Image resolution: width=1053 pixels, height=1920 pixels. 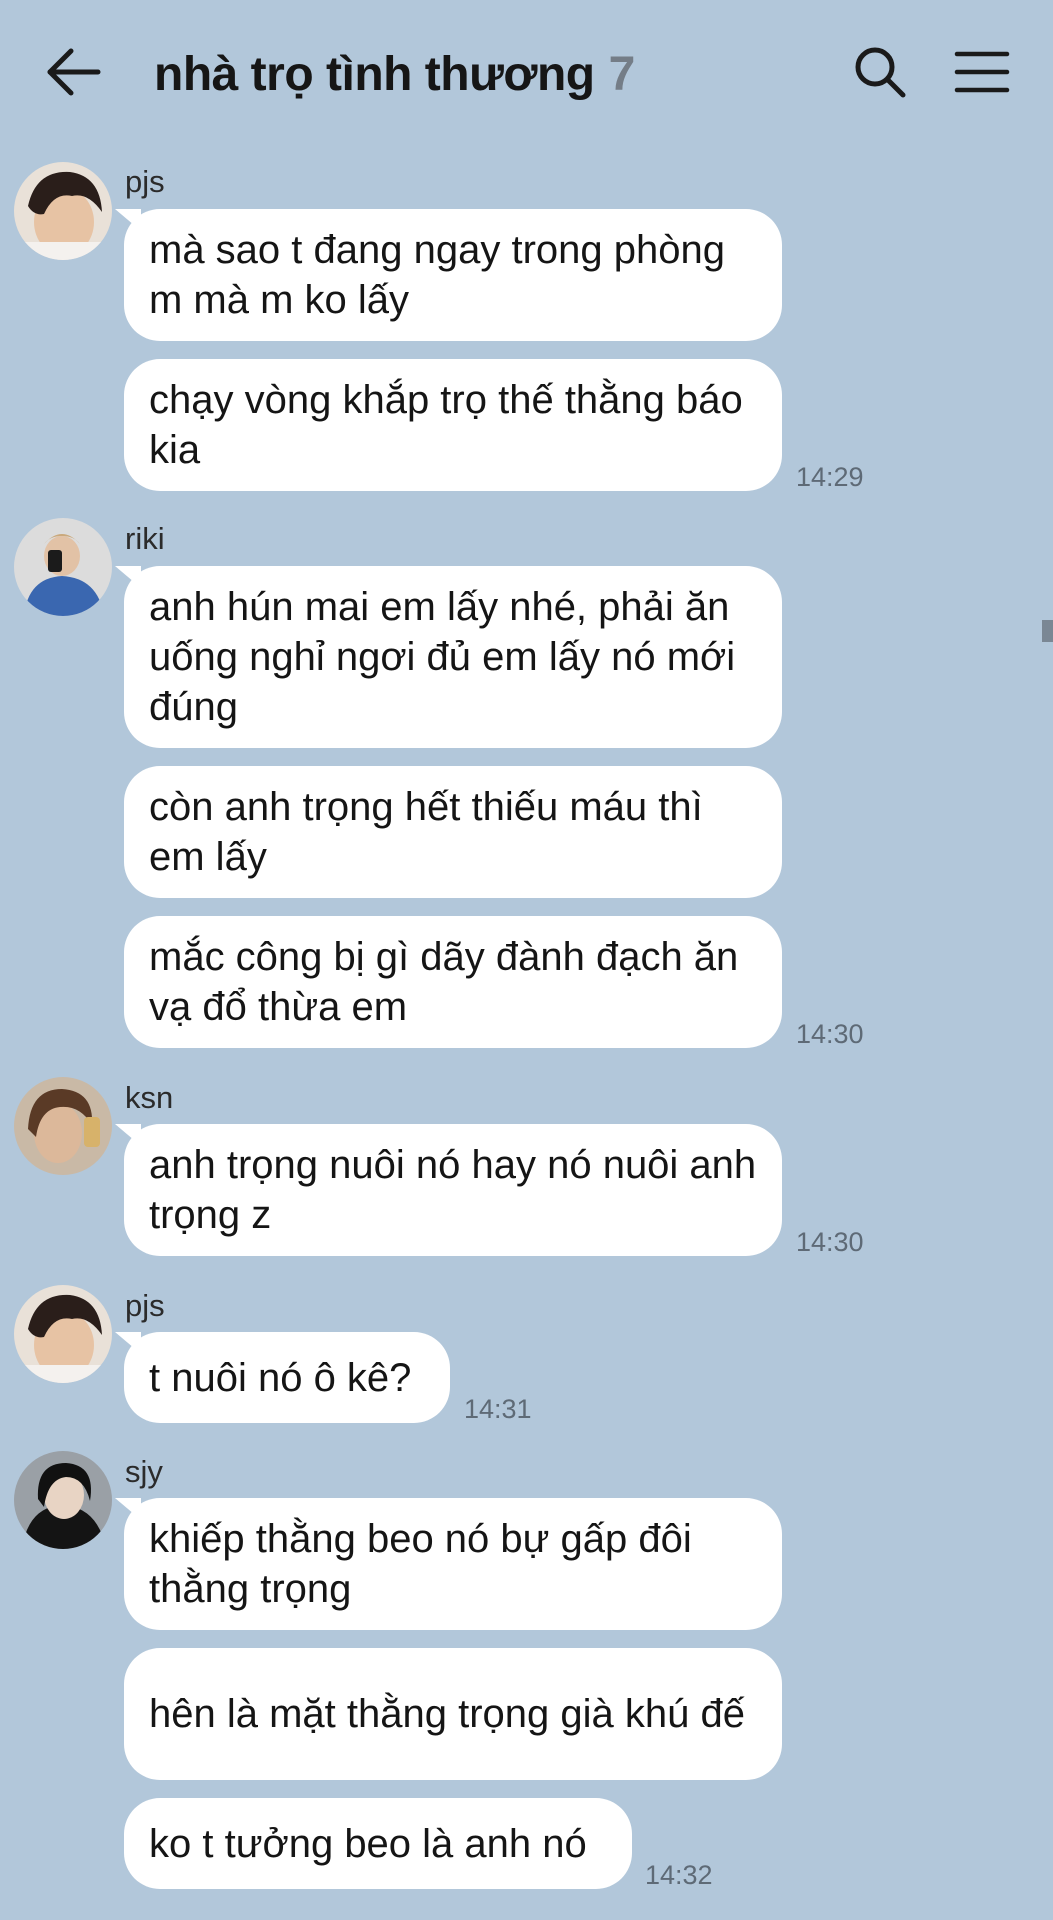 I want to click on message-text: hên là mặt thằng trọng già khú đế, so click(x=447, y=1714).